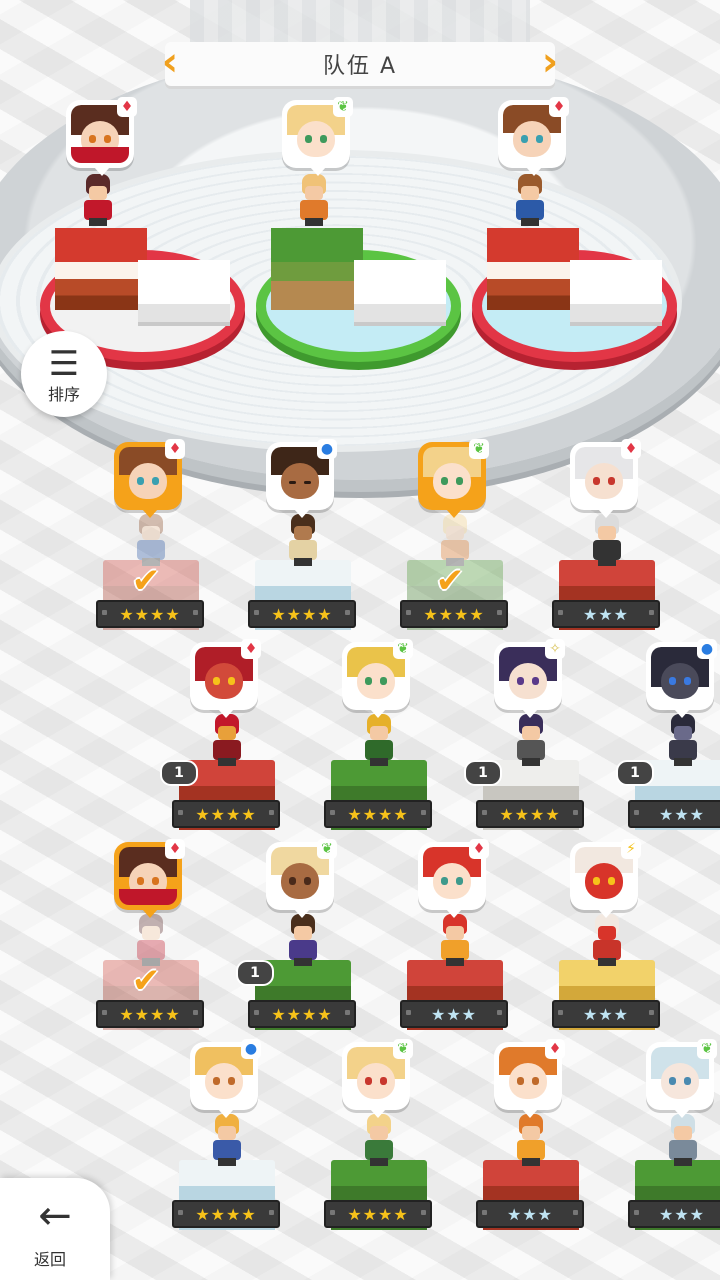 The height and width of the screenshot is (1280, 720). I want to click on back-button: ← 返回, so click(55, 1229).